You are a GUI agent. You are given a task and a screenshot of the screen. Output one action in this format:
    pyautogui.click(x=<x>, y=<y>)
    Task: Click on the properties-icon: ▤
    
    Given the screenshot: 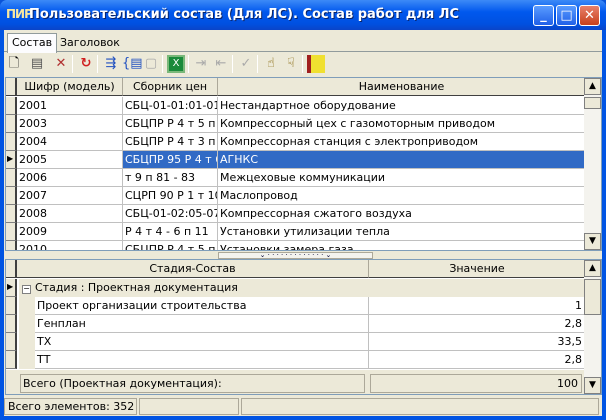 What is the action you would take?
    pyautogui.click(x=37, y=64)
    